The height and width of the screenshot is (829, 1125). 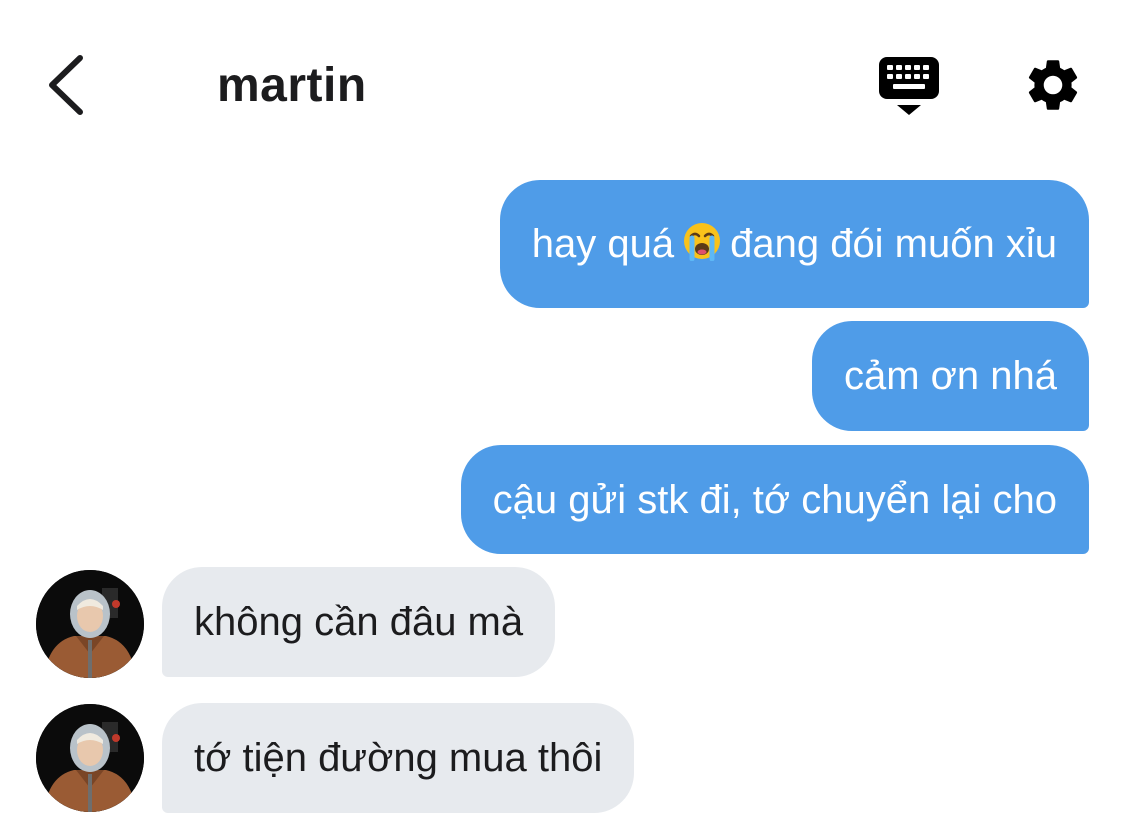 I want to click on message-text: không cần đâu mà, so click(x=359, y=622).